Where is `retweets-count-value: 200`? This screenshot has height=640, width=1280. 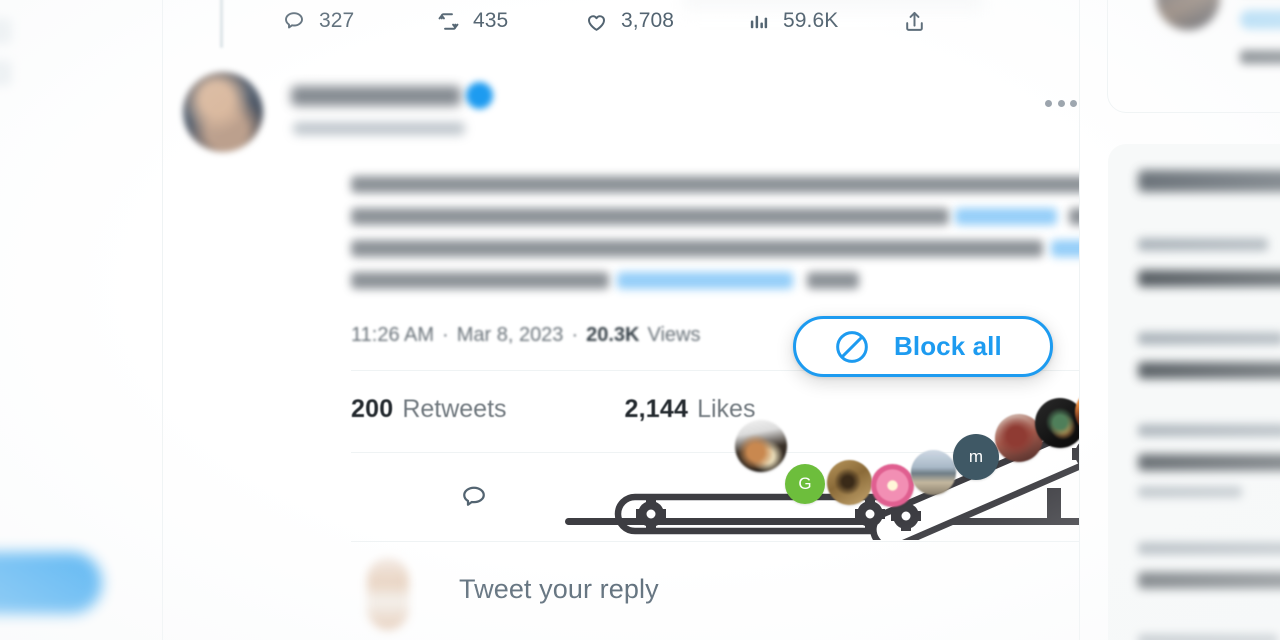 retweets-count-value: 200 is located at coordinates (372, 408).